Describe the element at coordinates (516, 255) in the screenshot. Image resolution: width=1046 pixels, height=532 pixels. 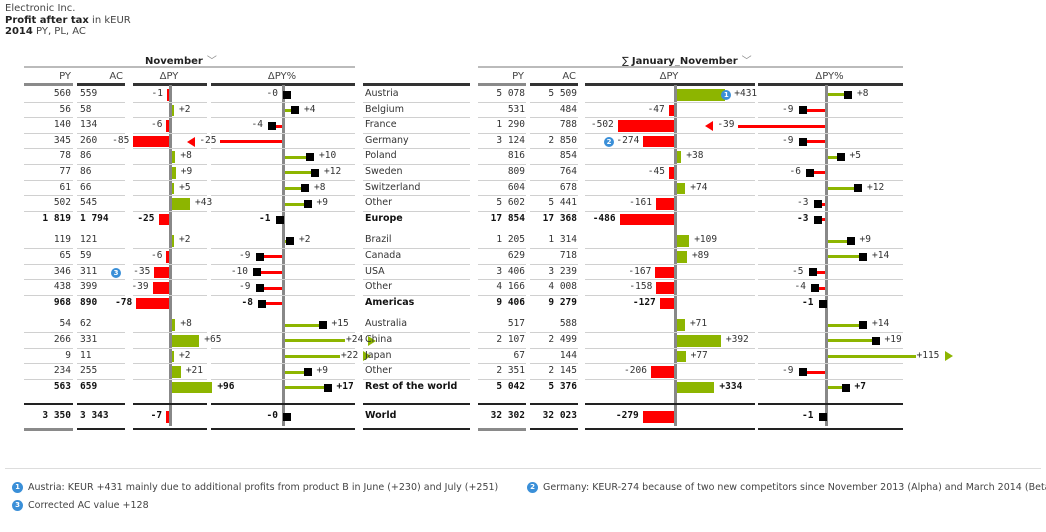
I see `ytd-py-value: 629` at that location.